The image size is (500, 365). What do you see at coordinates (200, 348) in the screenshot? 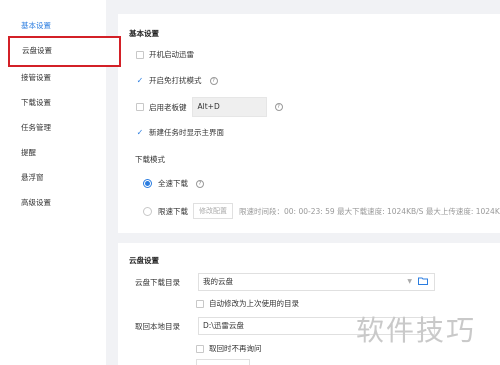
I see `no-ask-checkbox` at bounding box center [200, 348].